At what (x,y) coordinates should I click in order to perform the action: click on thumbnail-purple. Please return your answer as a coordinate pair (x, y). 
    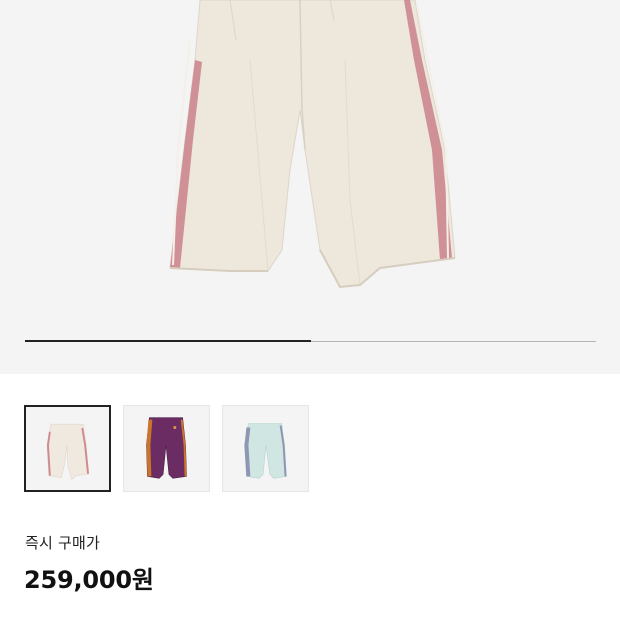
    Looking at the image, I should click on (166, 448).